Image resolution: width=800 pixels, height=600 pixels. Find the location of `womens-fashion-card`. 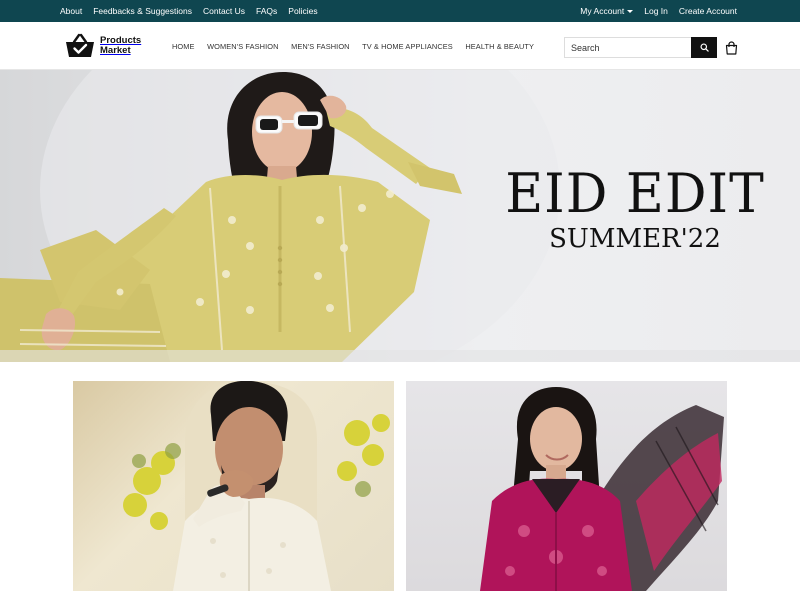

womens-fashion-card is located at coordinates (566, 486).